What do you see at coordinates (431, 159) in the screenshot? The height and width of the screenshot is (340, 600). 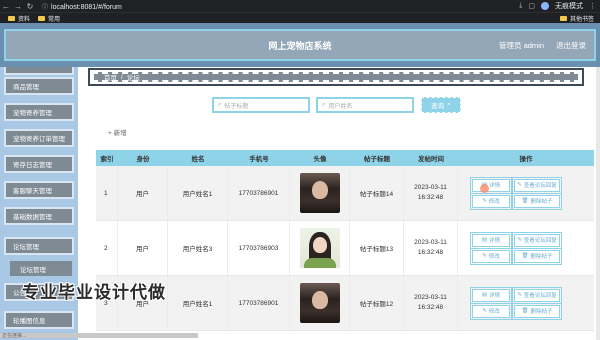 I see `header-post-time: 发帖时间` at bounding box center [431, 159].